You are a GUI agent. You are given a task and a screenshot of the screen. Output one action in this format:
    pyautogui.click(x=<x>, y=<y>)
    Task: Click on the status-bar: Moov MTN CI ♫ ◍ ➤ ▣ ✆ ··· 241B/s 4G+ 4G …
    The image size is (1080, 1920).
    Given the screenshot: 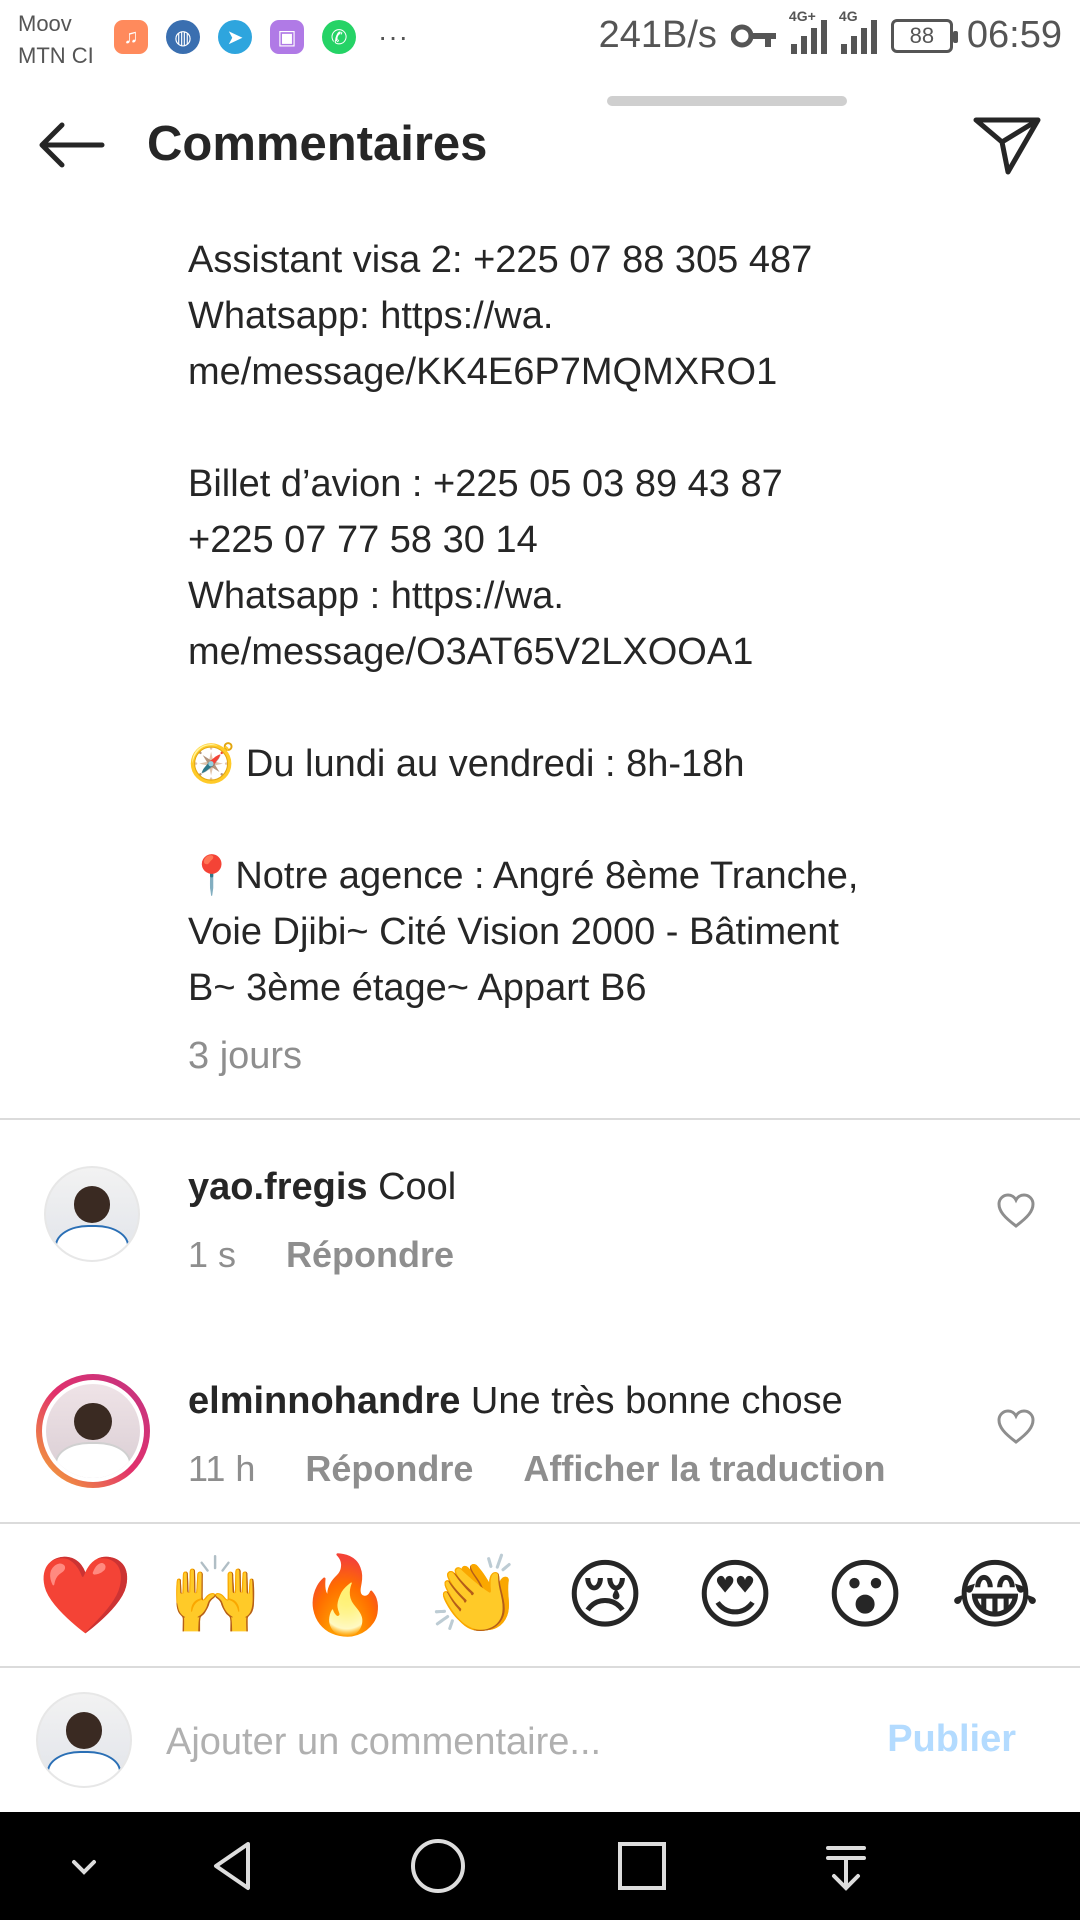 What is the action you would take?
    pyautogui.click(x=540, y=37)
    